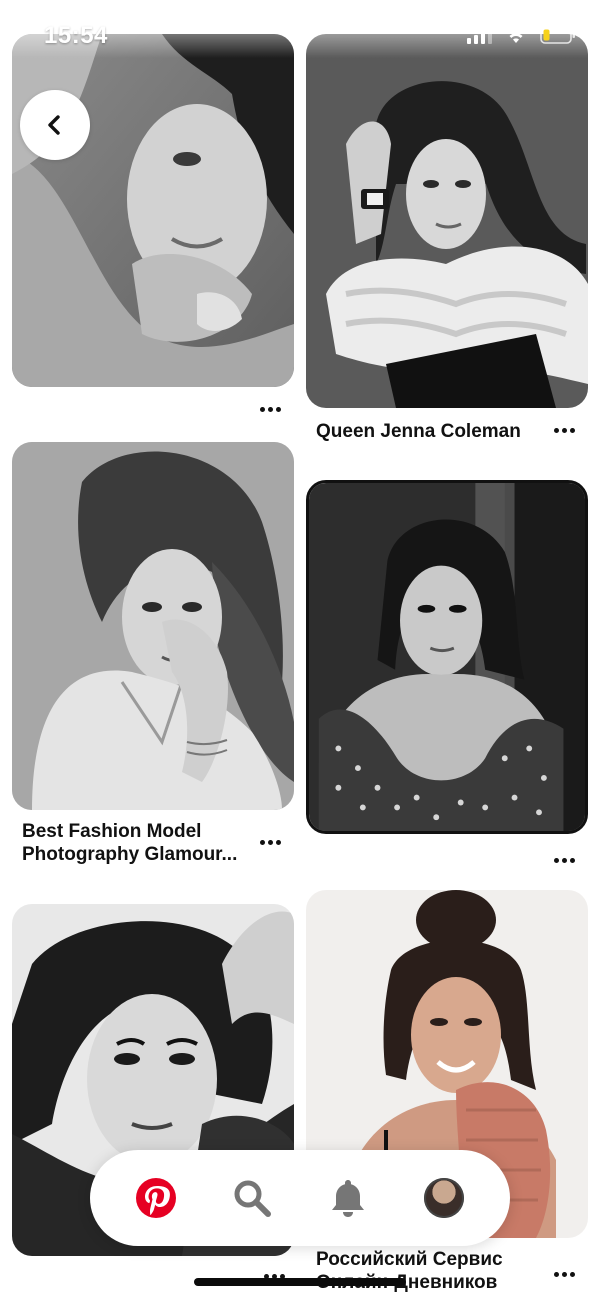 This screenshot has height=1308, width=600. I want to click on avatar, so click(444, 1198).